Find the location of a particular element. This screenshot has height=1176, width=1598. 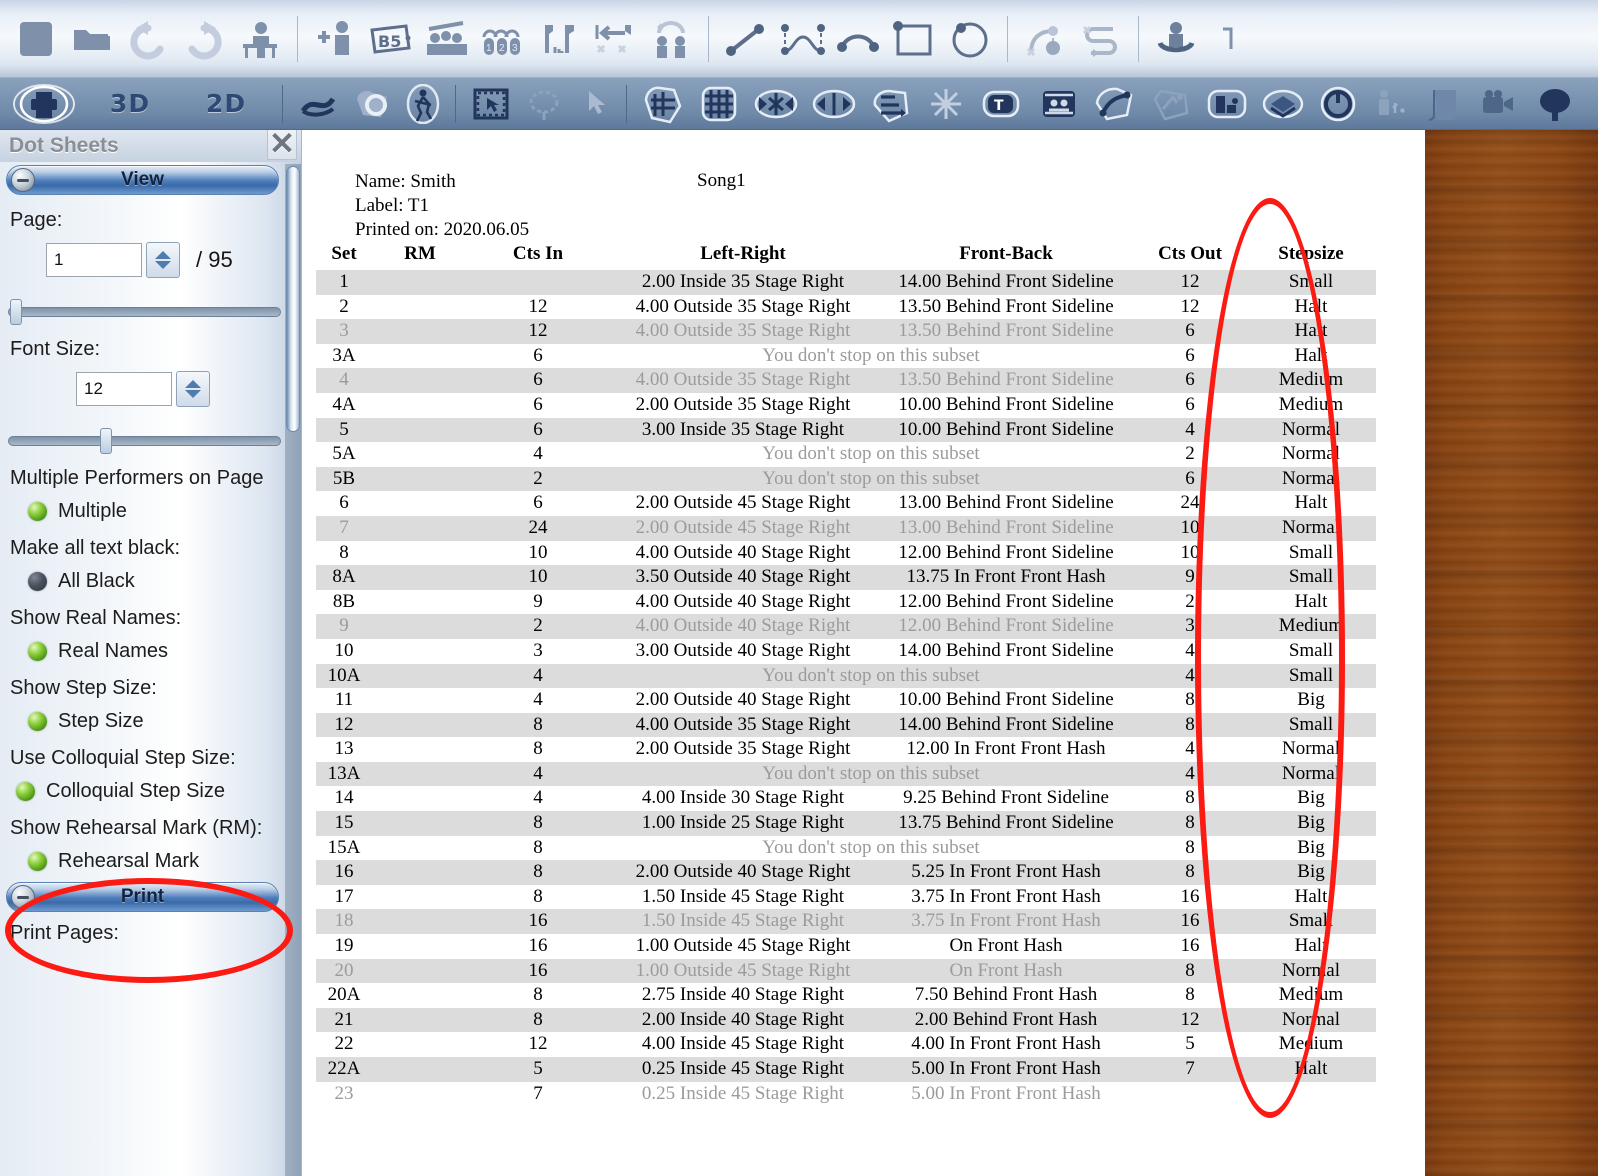

option-toggle-all-black: All Black is located at coordinates (164, 581).